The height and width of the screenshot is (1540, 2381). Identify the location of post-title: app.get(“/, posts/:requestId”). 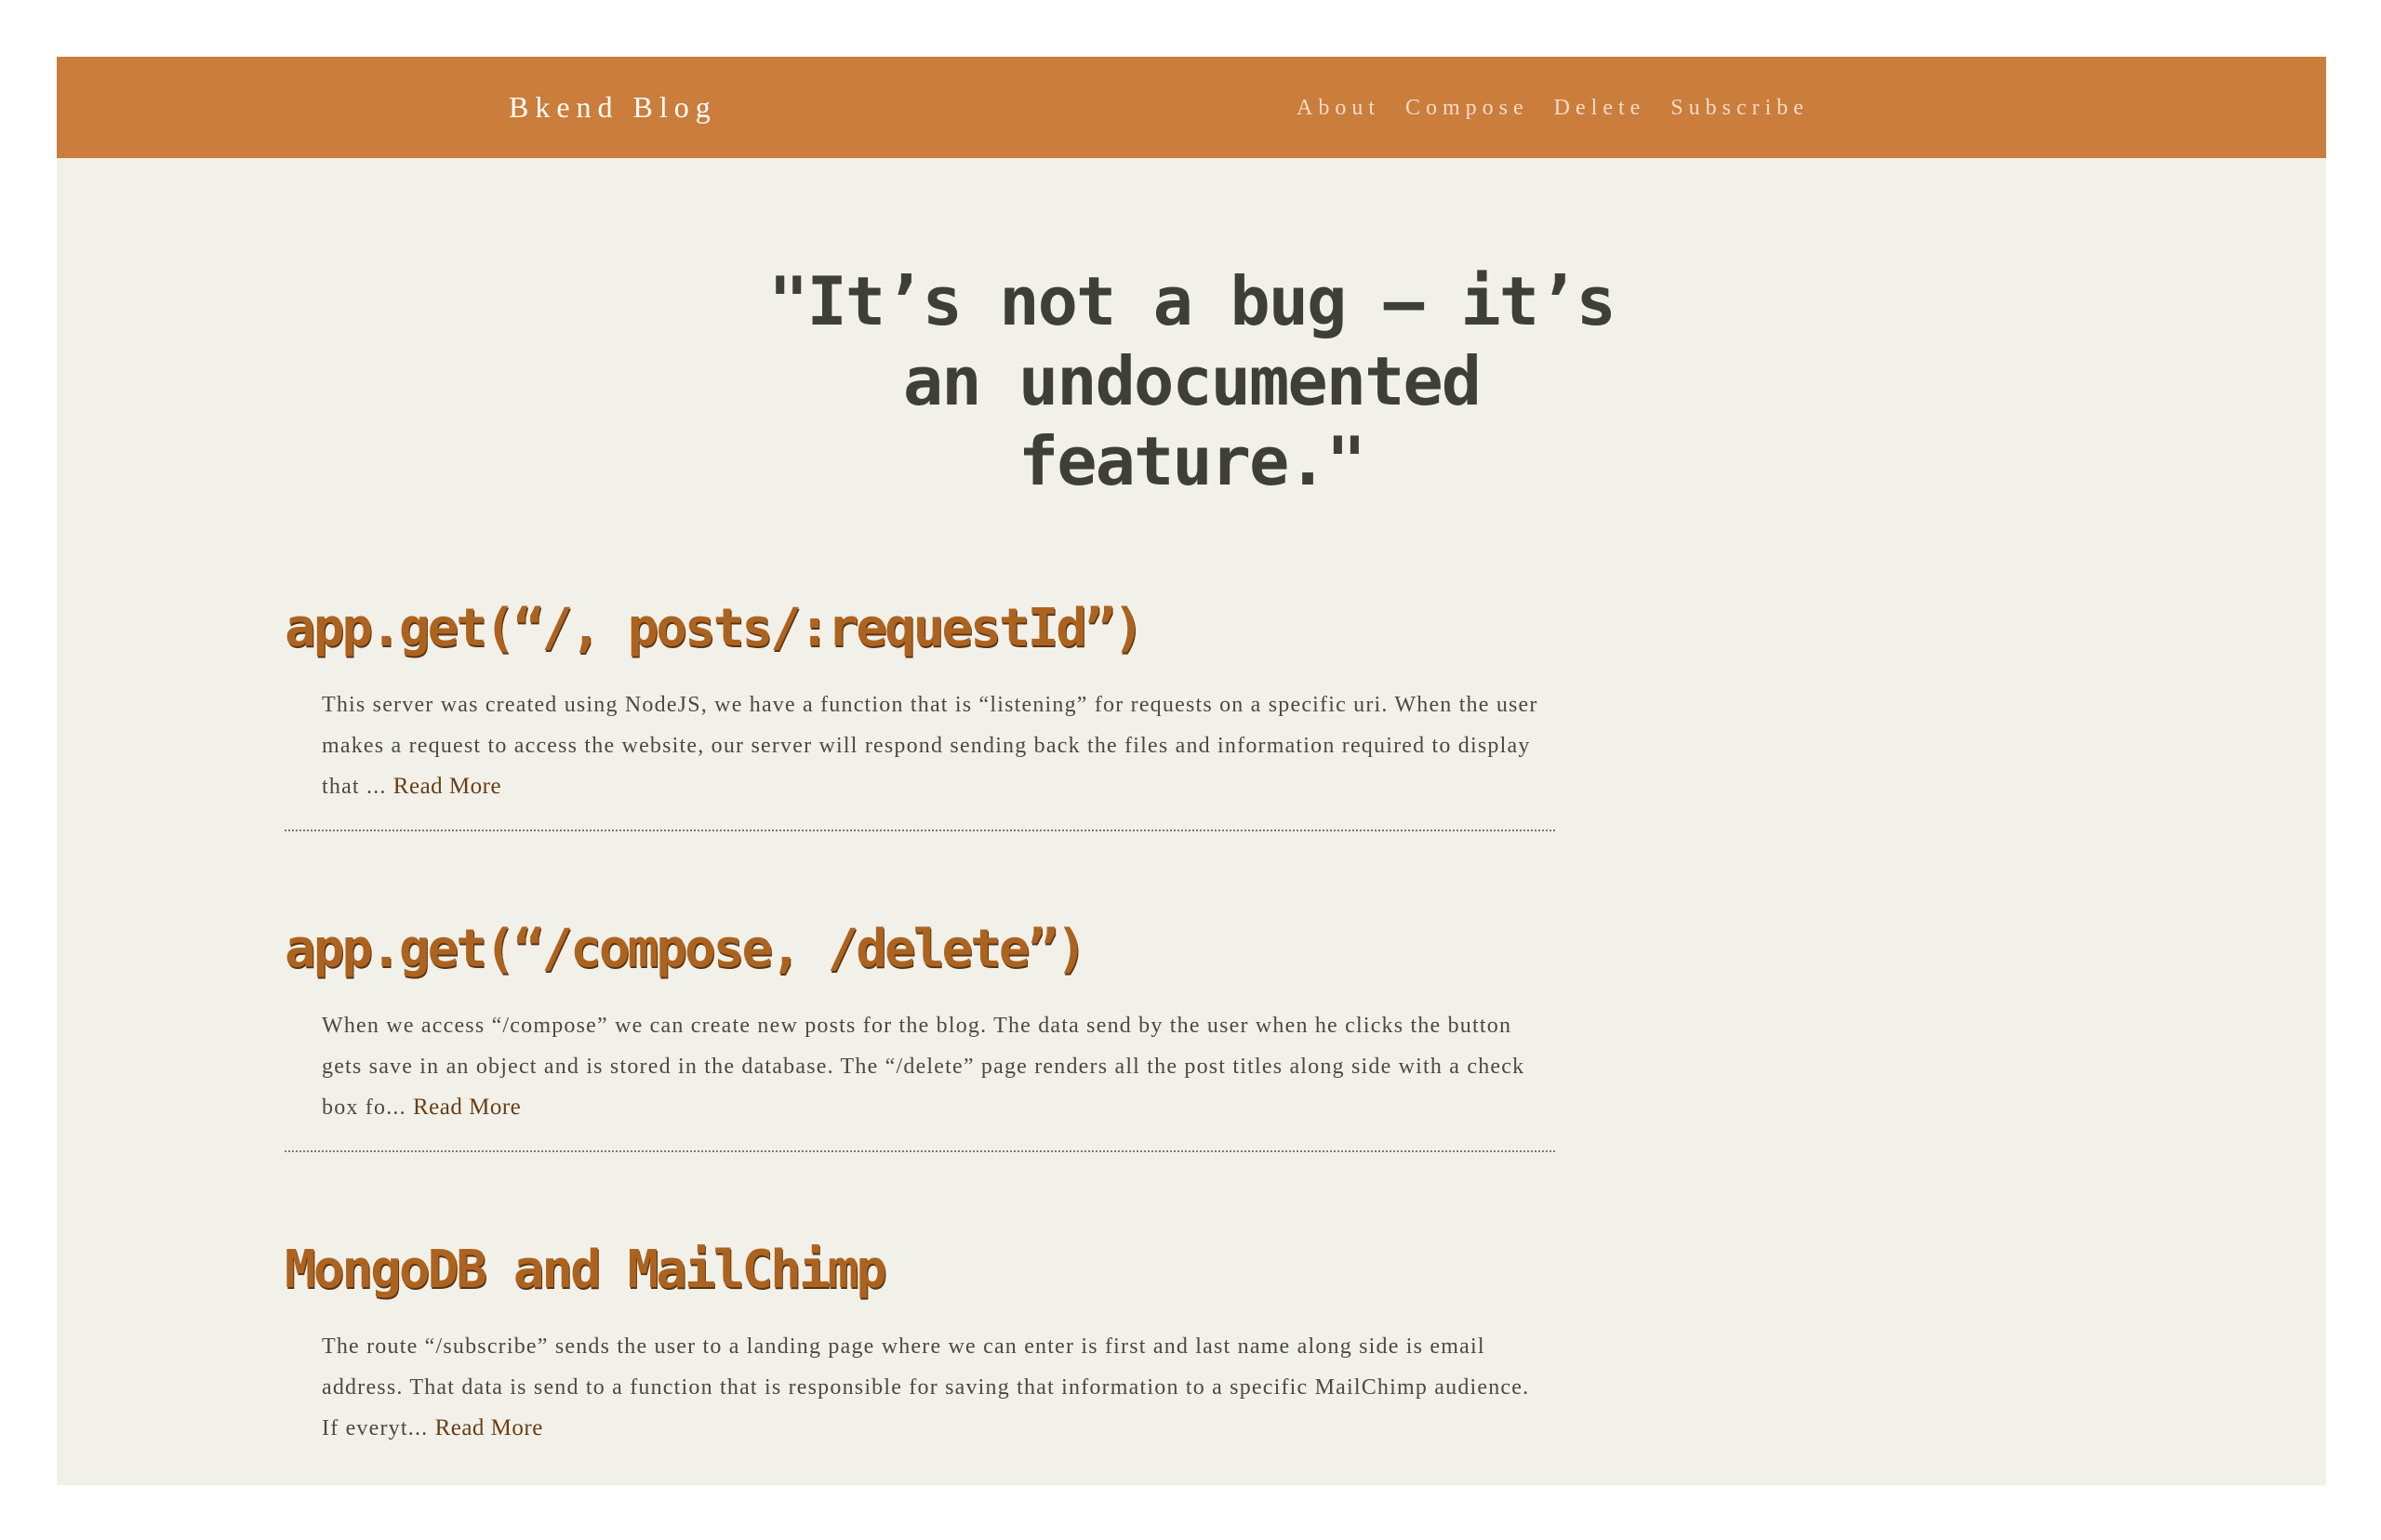
(920, 628).